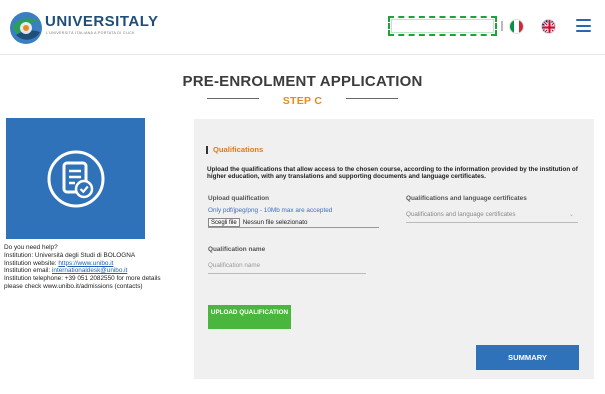 Image resolution: width=605 pixels, height=394 pixels. Describe the element at coordinates (33, 279) in the screenshot. I see `phone-label: Institution telephone:` at that location.